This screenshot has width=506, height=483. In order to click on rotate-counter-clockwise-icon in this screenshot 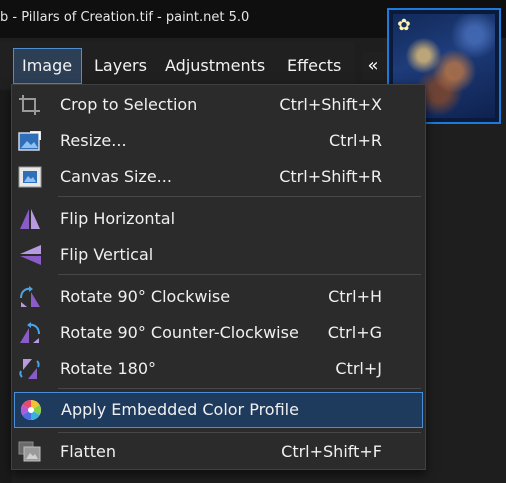, I will do `click(30, 332)`.